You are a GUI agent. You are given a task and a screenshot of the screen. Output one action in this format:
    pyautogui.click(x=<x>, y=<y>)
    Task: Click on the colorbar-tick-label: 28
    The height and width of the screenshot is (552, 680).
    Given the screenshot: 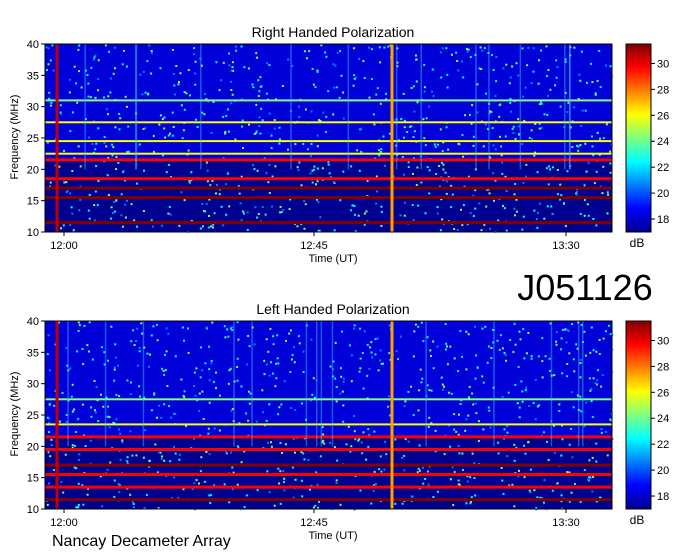 What is the action you would take?
    pyautogui.click(x=663, y=90)
    